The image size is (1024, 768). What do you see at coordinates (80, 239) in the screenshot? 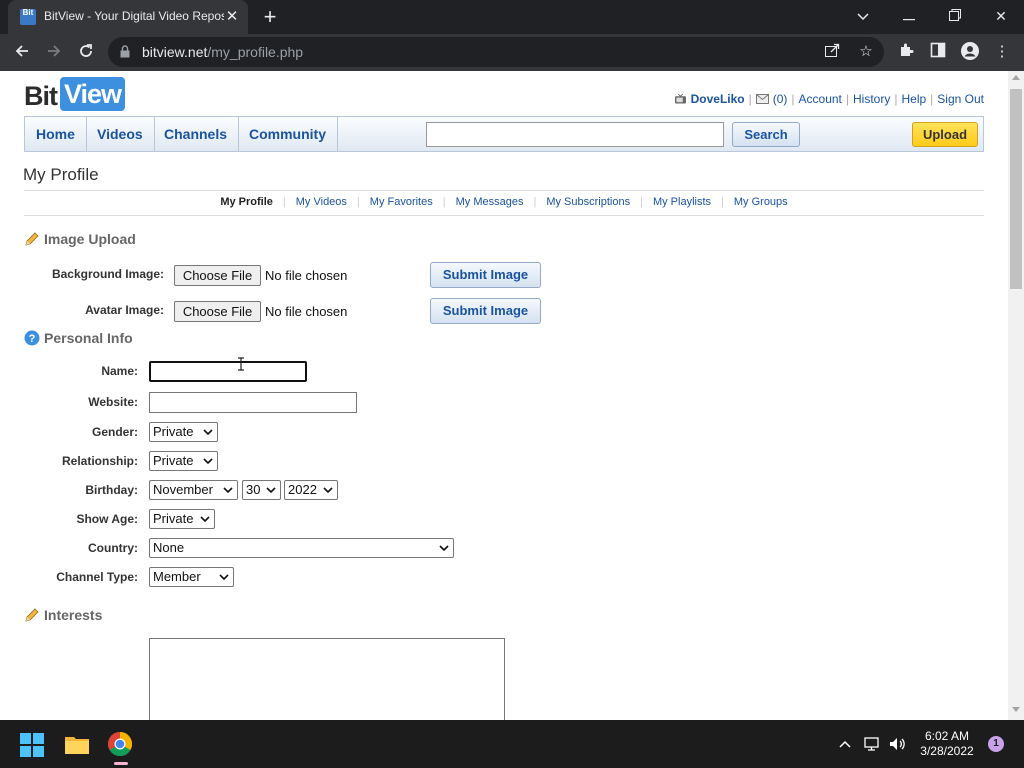
I see `image-upload-heading: Image Upload` at bounding box center [80, 239].